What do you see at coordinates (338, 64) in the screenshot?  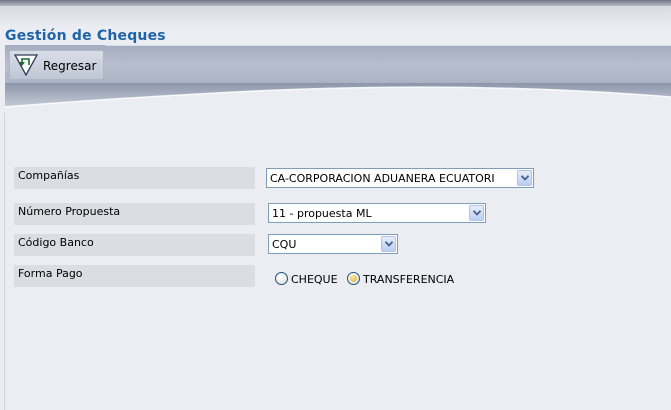 I see `toolbar: Regresar` at bounding box center [338, 64].